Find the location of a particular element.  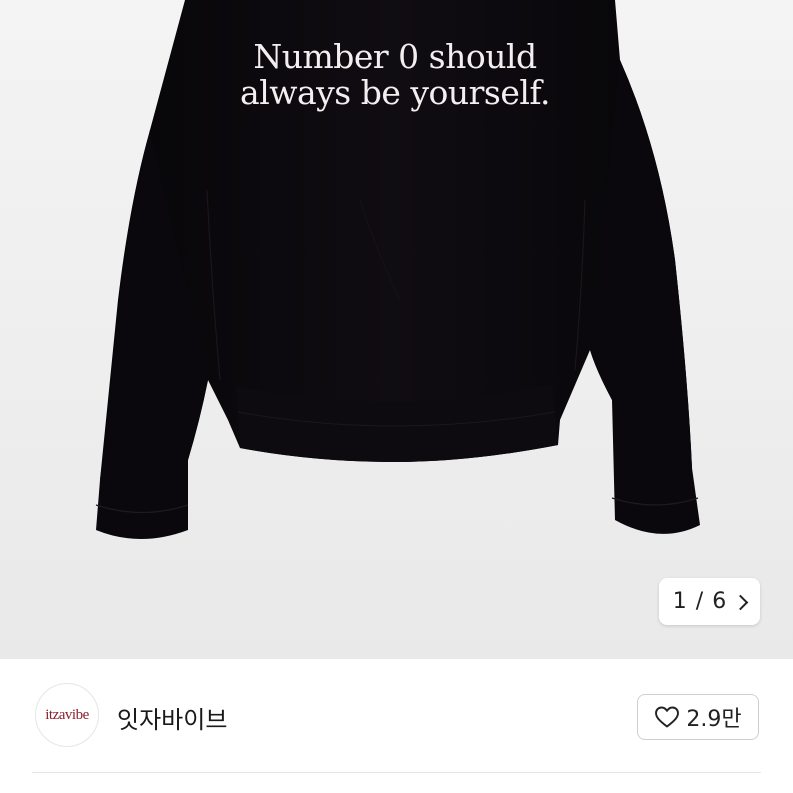

sweatshirt-print-line-1: Number 0 should is located at coordinates (395, 56).